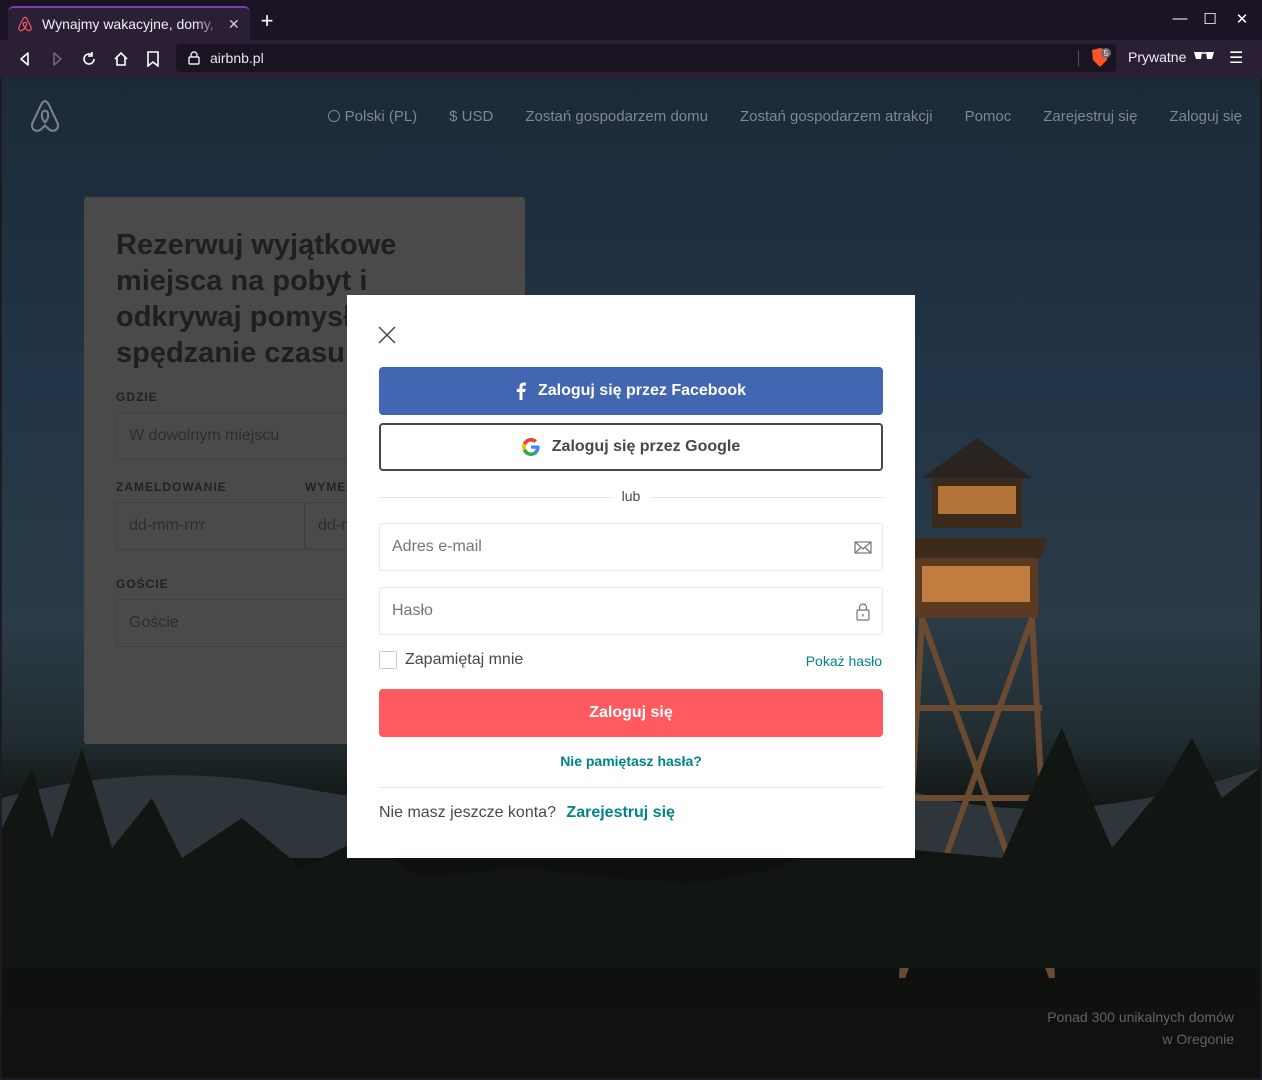 The width and height of the screenshot is (1262, 1080). What do you see at coordinates (1198, 1039) in the screenshot?
I see `caption-line-2: w Oregonie` at bounding box center [1198, 1039].